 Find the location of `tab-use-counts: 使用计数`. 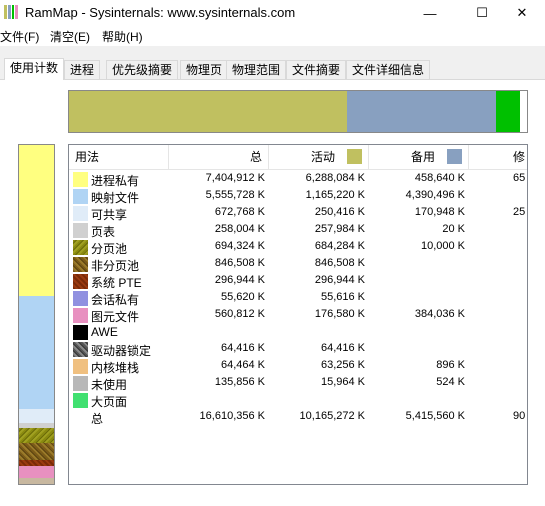

tab-use-counts: 使用计数 is located at coordinates (34, 69).